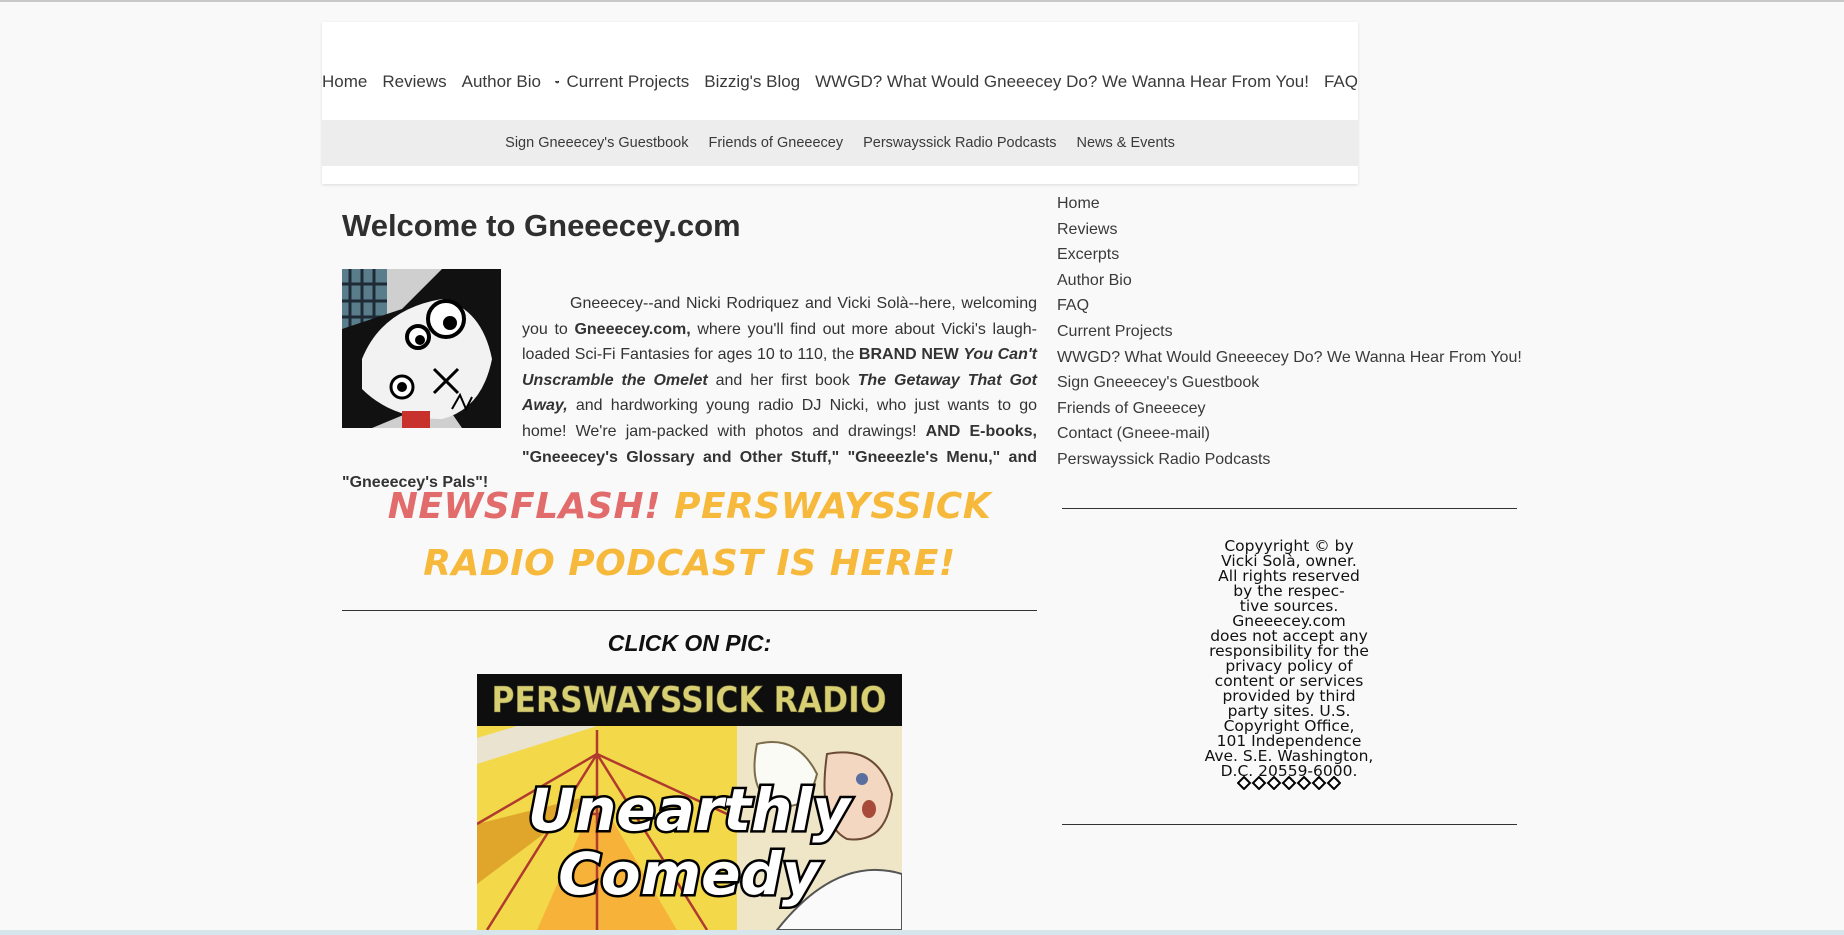  I want to click on nav-current-projects: Current Projects, so click(627, 82).